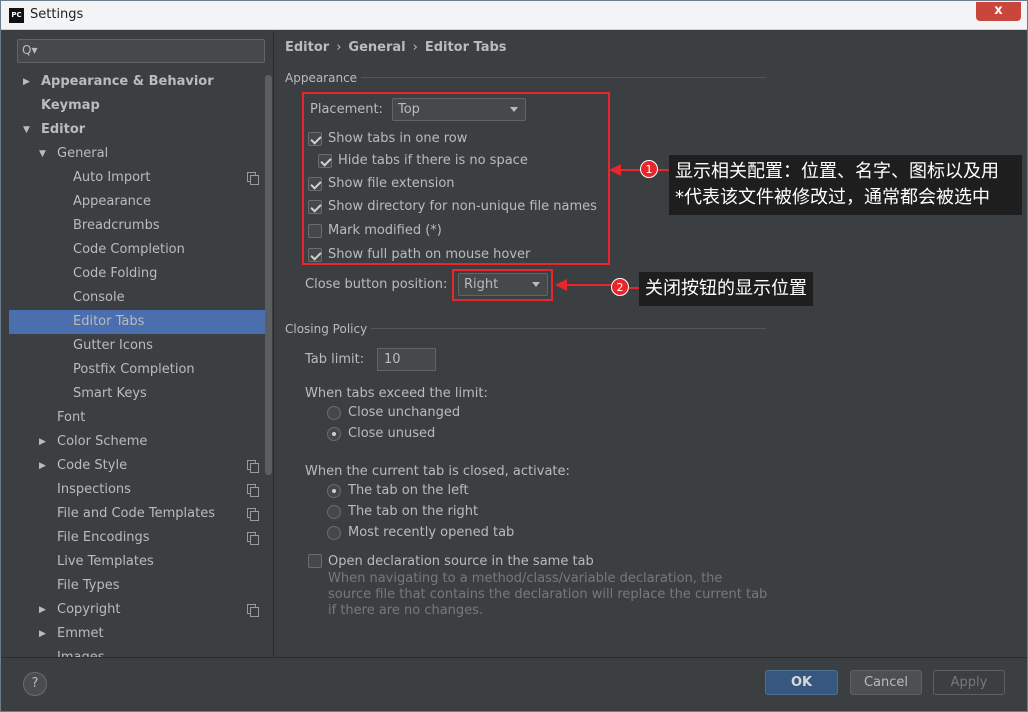 The width and height of the screenshot is (1028, 712). Describe the element at coordinates (459, 109) in the screenshot. I see `placement-select: Top` at that location.